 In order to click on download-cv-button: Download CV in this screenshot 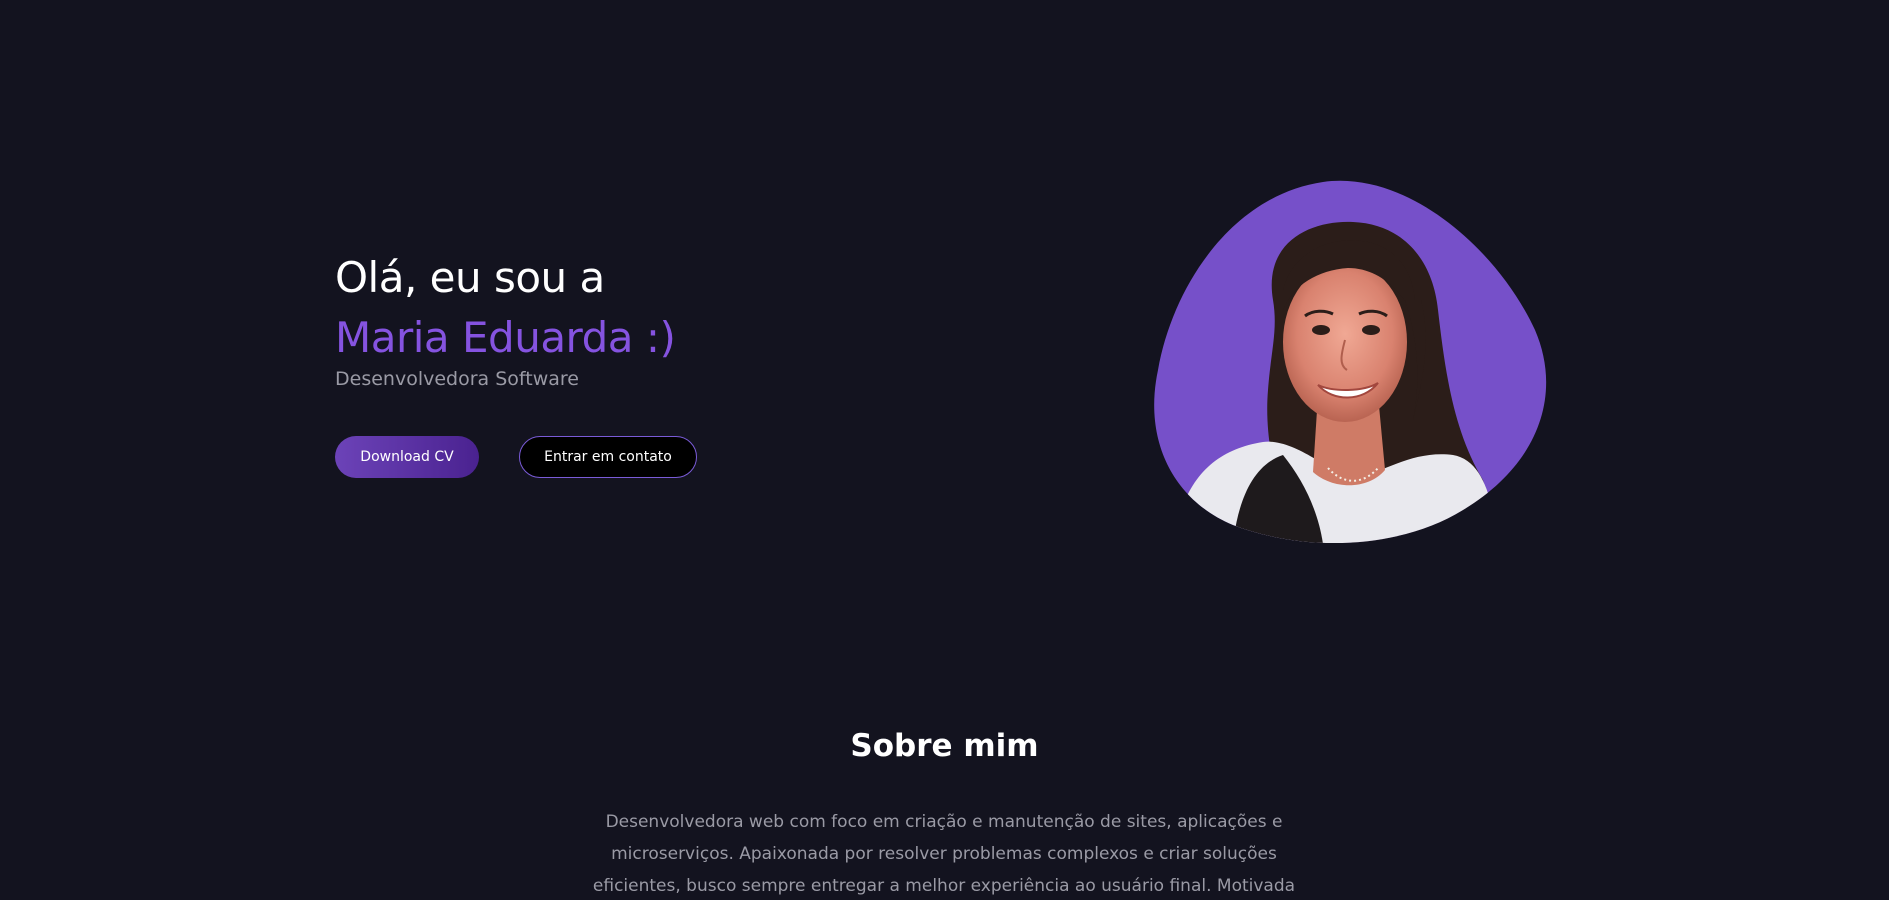, I will do `click(407, 457)`.